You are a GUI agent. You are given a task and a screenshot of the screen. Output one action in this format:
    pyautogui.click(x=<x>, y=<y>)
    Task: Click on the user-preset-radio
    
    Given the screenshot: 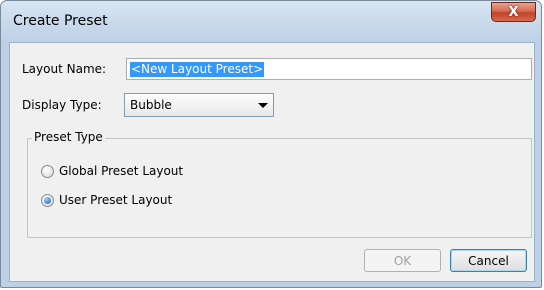 What is the action you would take?
    pyautogui.click(x=47, y=200)
    